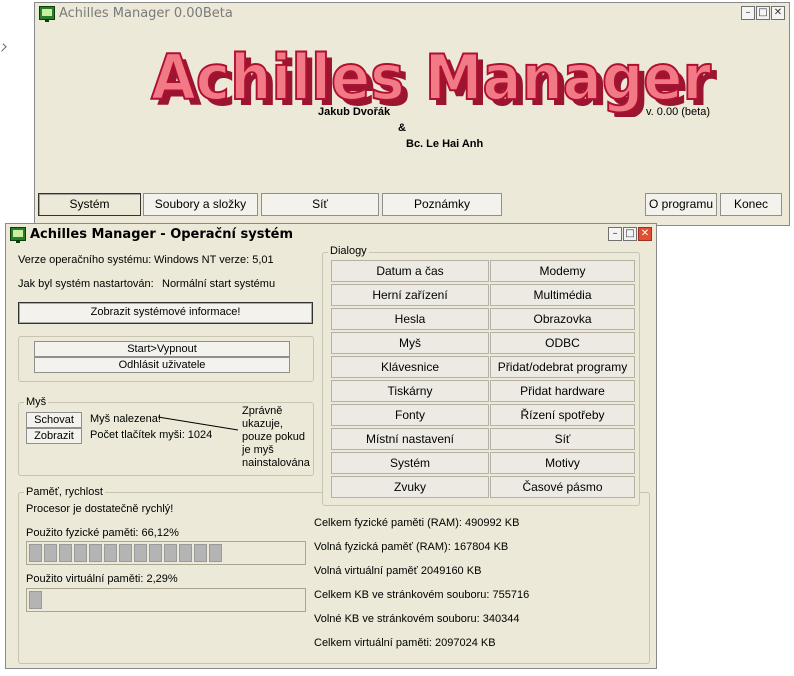 The height and width of the screenshot is (676, 794). What do you see at coordinates (85, 260) in the screenshot?
I see `os-version-label: Verze operačního systému:` at bounding box center [85, 260].